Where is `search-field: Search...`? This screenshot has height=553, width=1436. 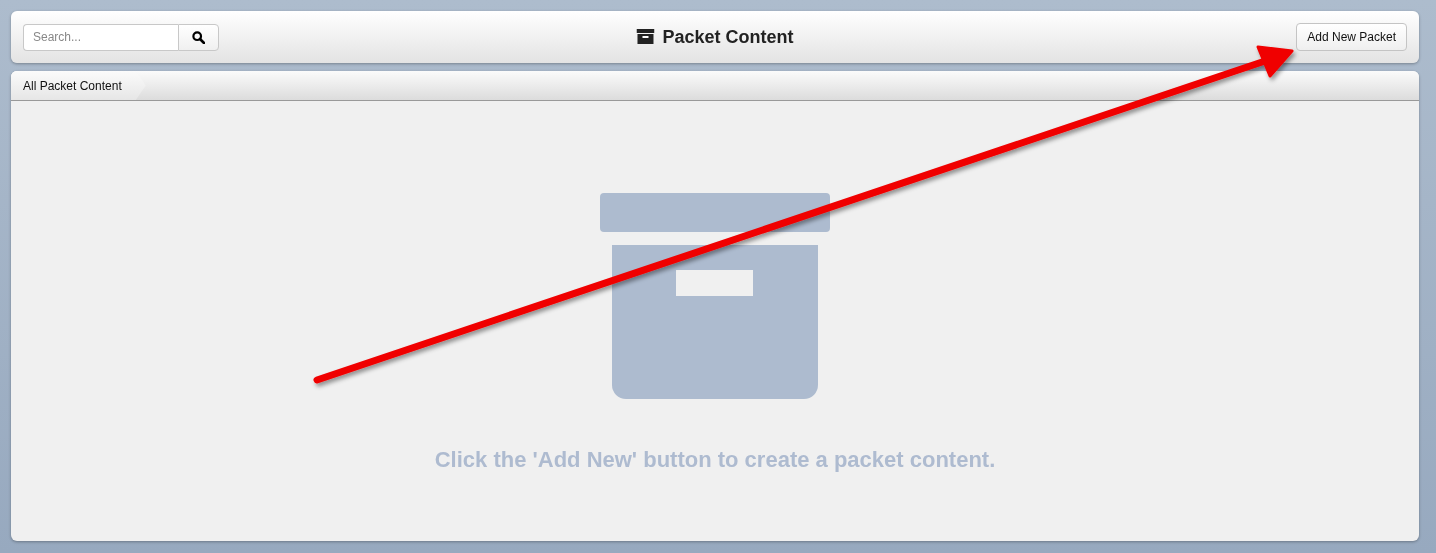
search-field: Search... is located at coordinates (100, 37).